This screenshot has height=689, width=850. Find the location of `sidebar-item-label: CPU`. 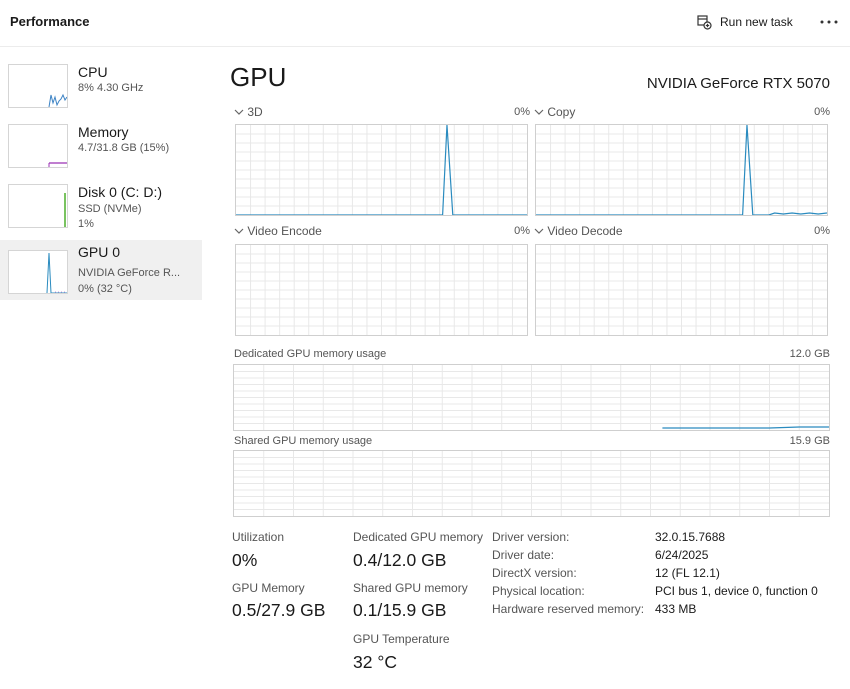

sidebar-item-label: CPU is located at coordinates (93, 72).